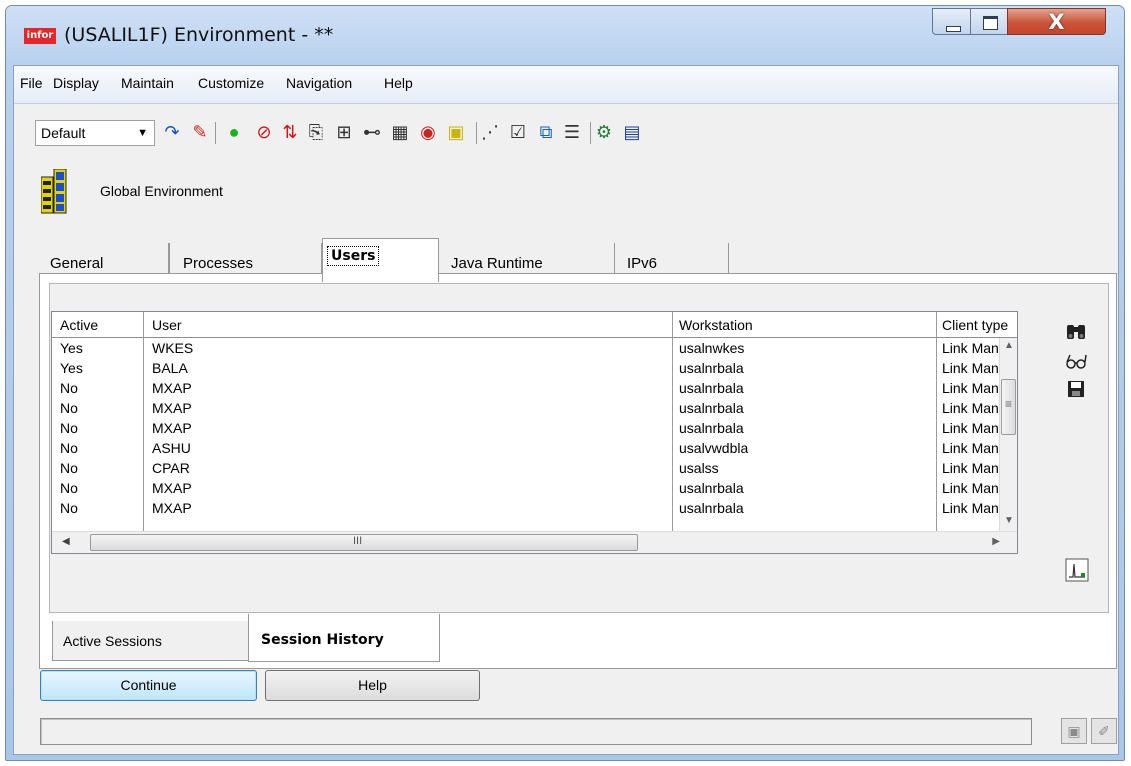 This screenshot has width=1131, height=766. What do you see at coordinates (534, 325) in the screenshot?
I see `grid-header: Active User Workstation Client type` at bounding box center [534, 325].